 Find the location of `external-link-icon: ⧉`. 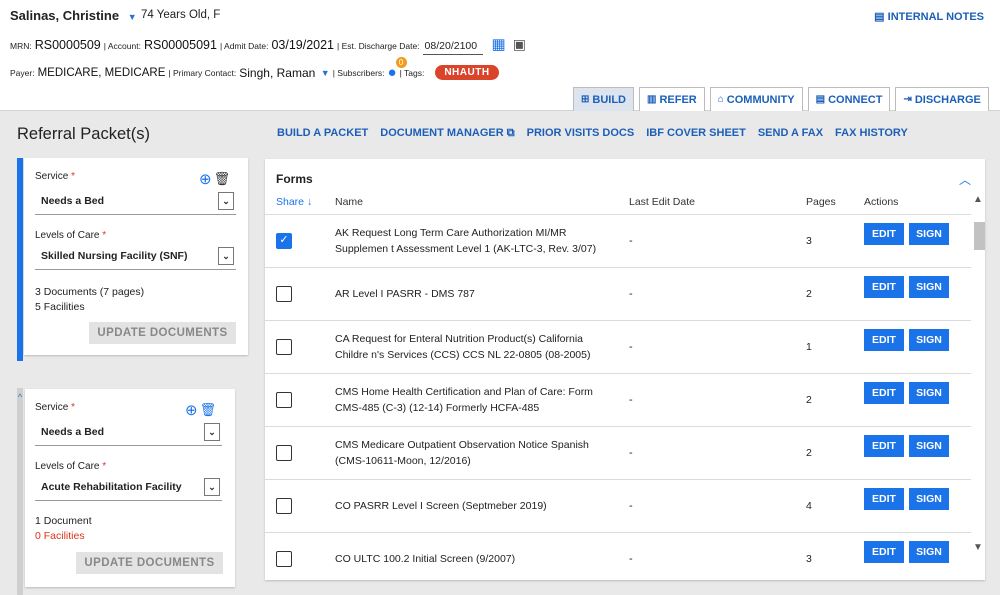

external-link-icon: ⧉ is located at coordinates (510, 133).